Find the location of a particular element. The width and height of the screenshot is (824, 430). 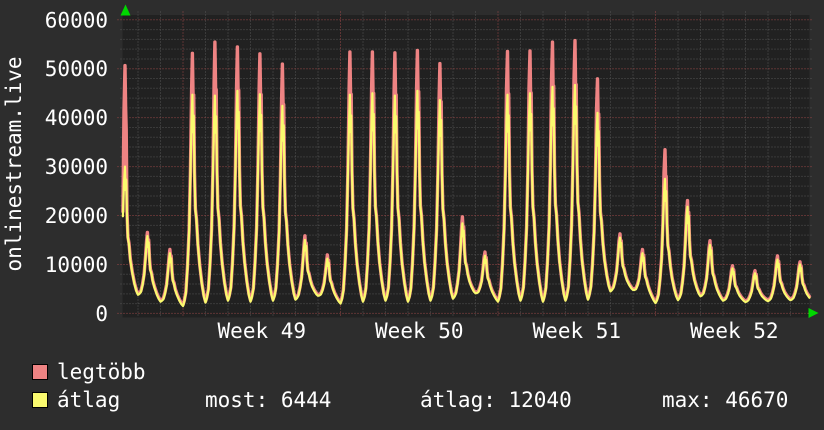

y-tick-label: 60000 is located at coordinates (76, 20).